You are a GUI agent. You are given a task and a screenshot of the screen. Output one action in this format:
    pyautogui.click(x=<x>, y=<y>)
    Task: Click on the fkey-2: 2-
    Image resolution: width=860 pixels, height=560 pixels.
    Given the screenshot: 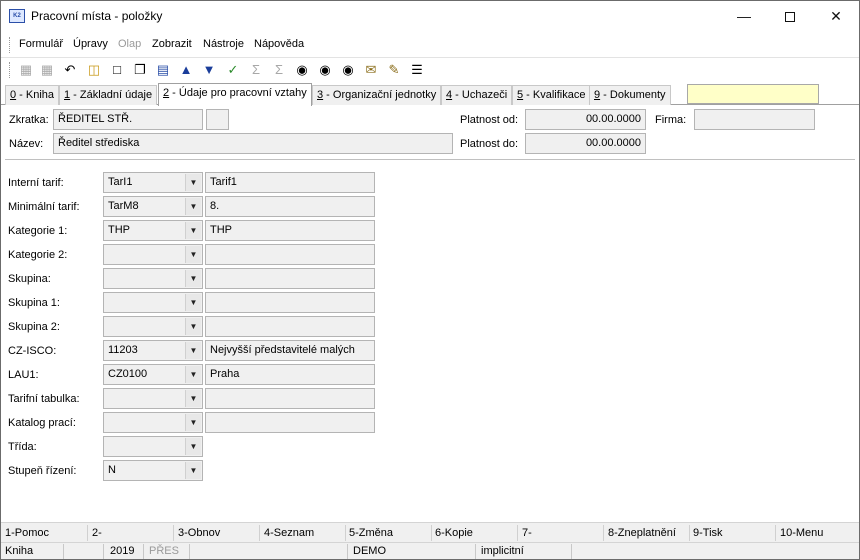 What is the action you would take?
    pyautogui.click(x=97, y=533)
    